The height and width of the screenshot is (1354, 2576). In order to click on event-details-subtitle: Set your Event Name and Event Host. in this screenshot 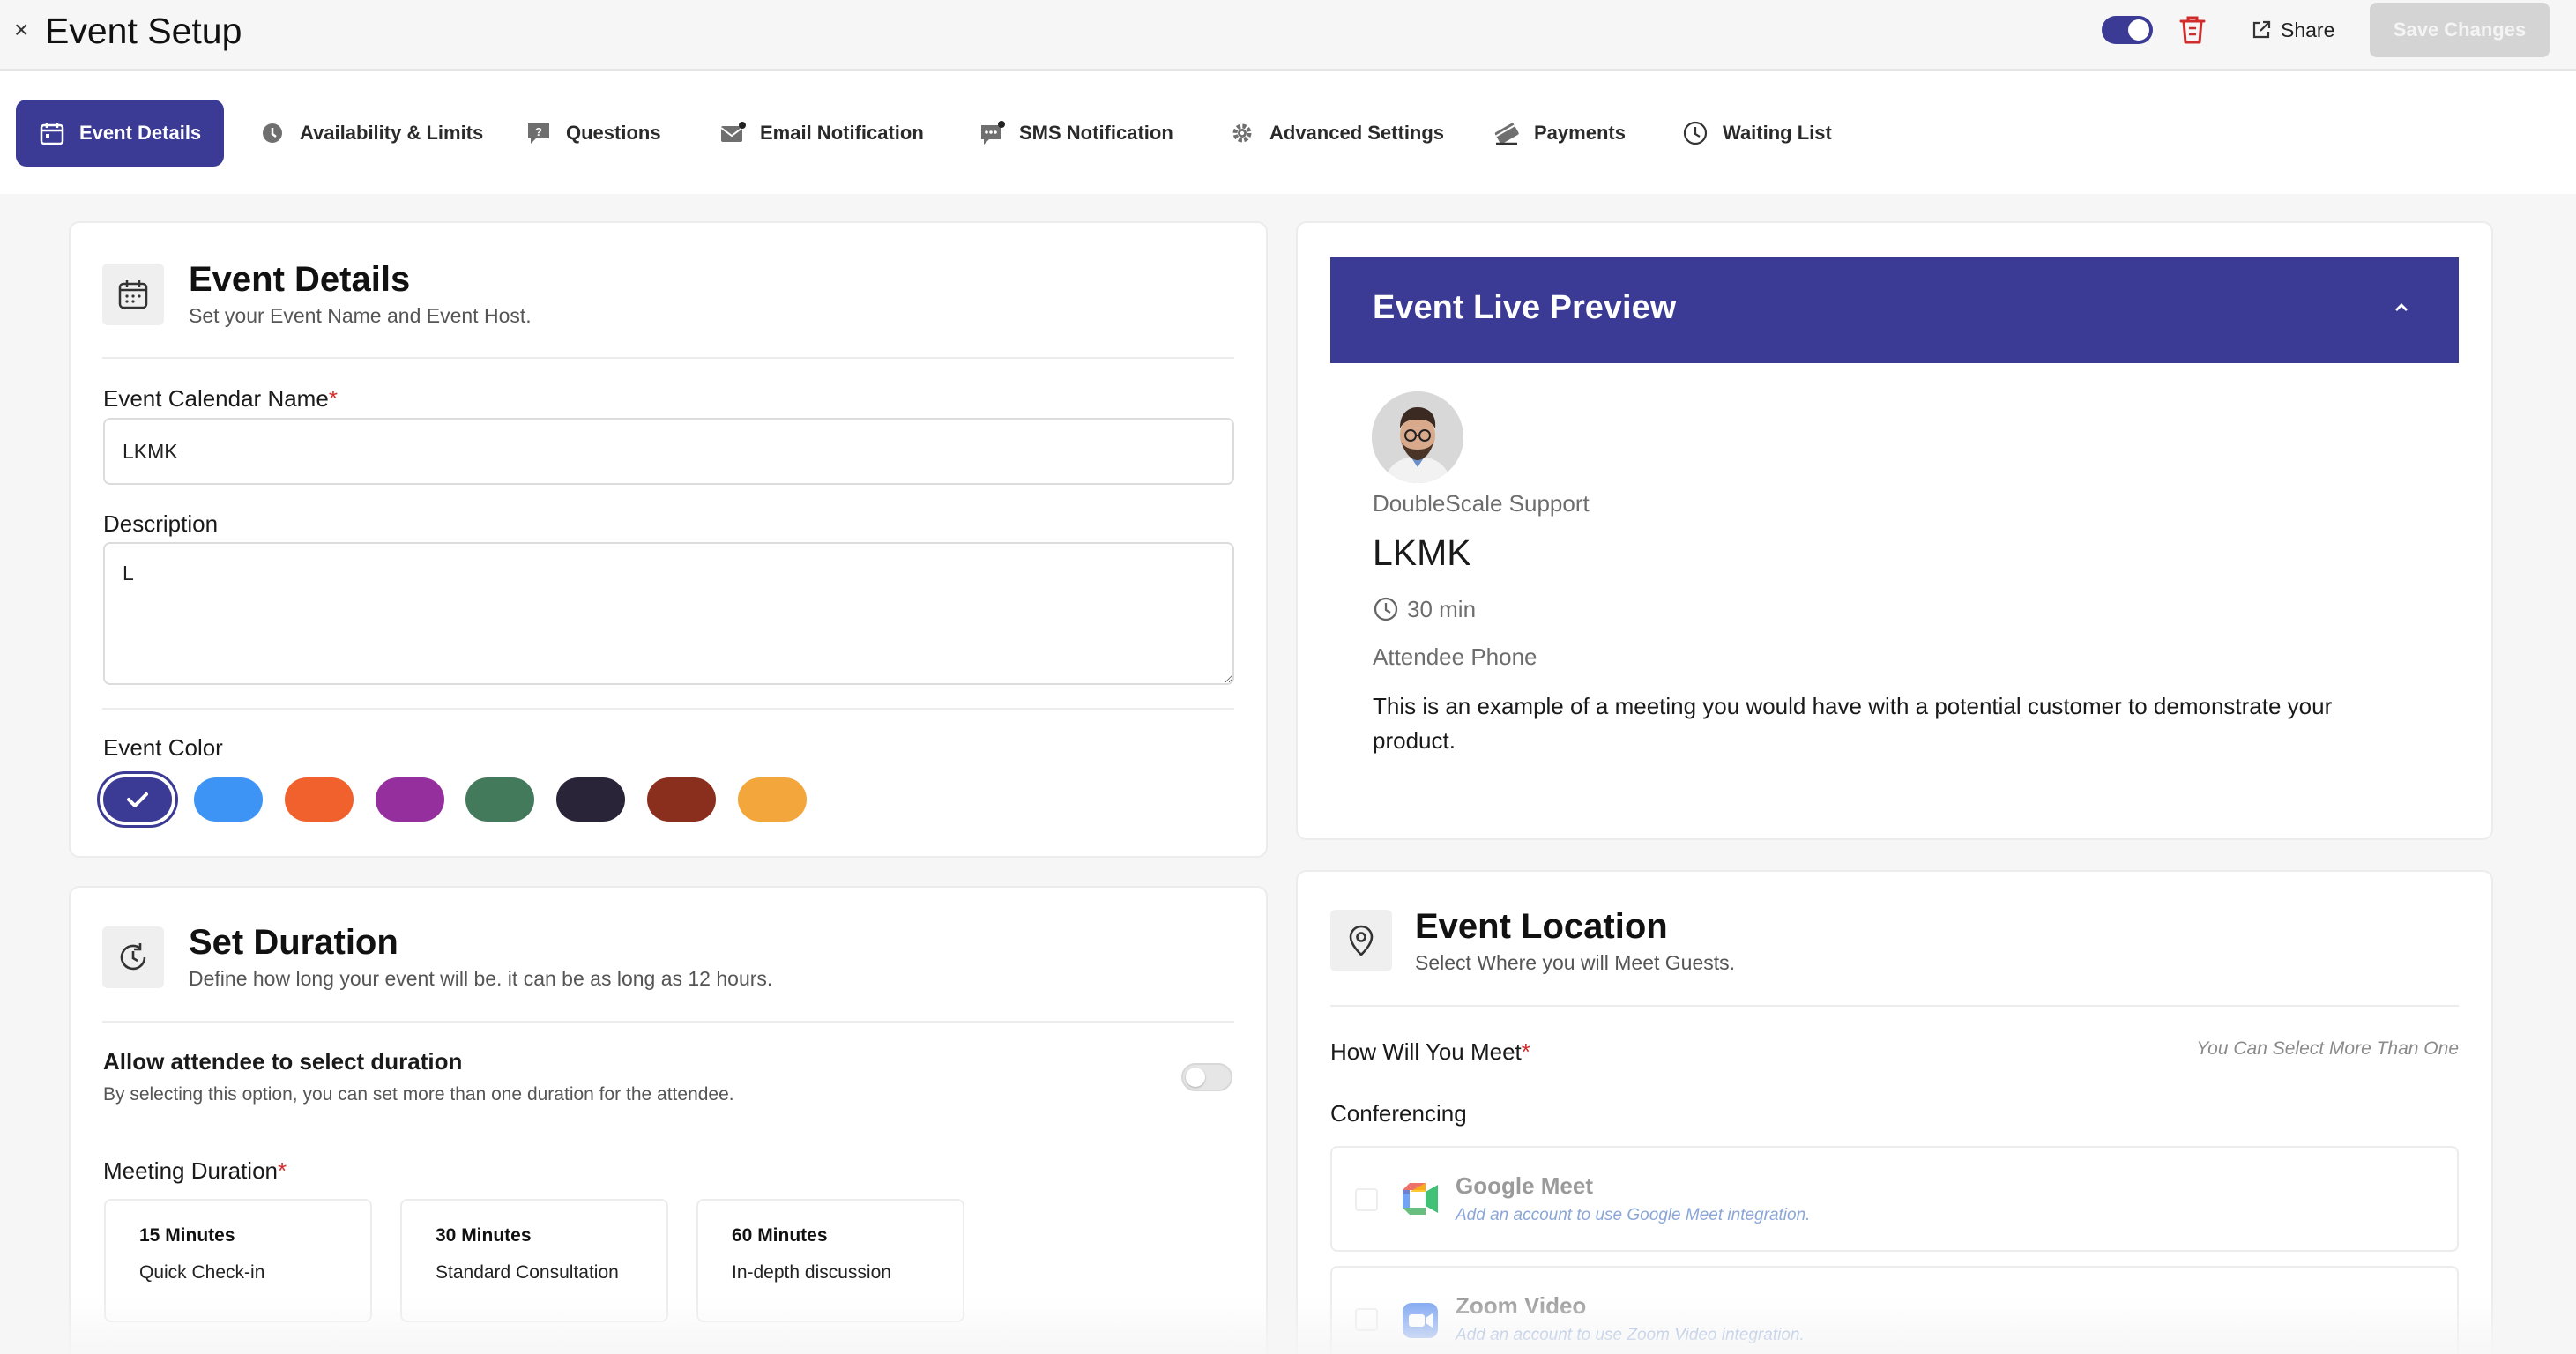, I will do `click(360, 316)`.